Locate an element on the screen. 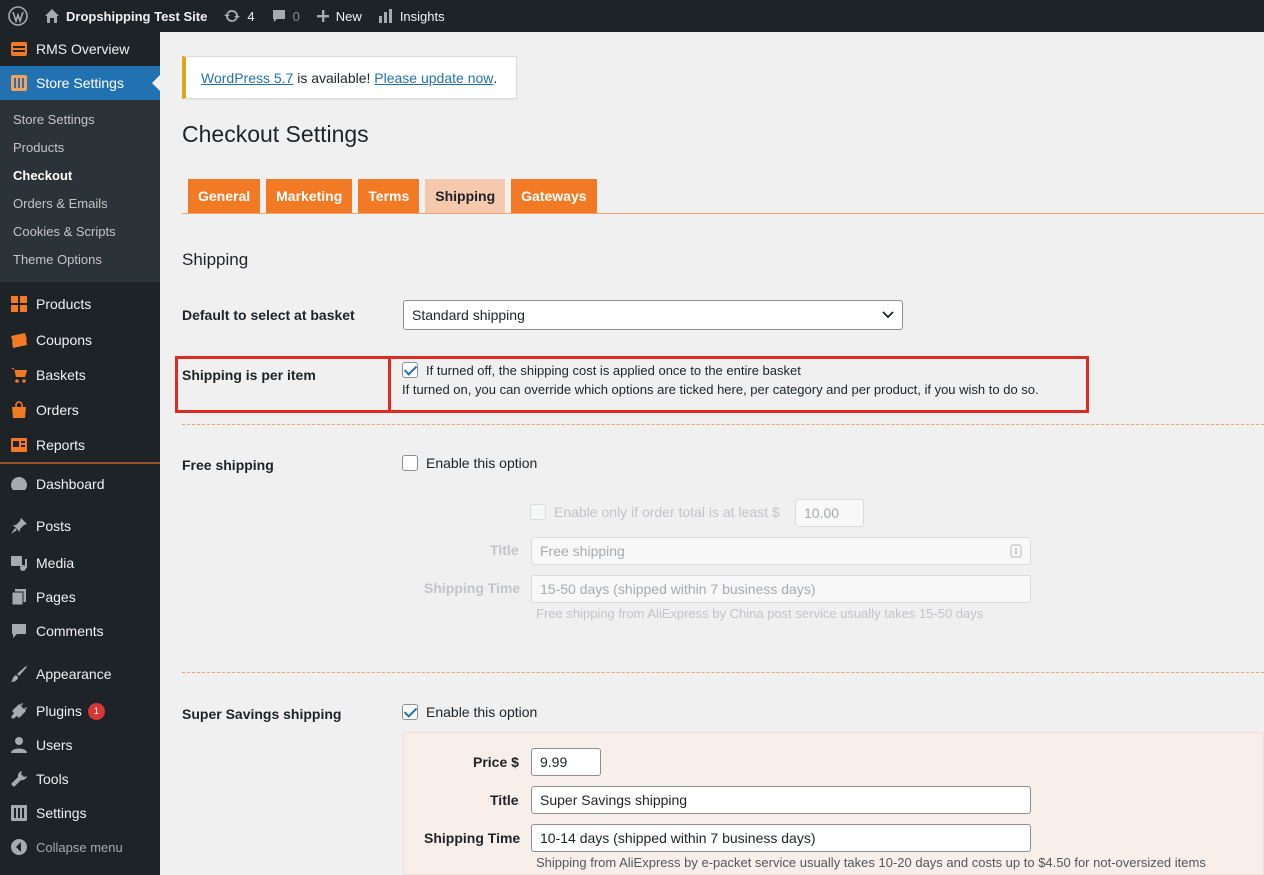 This screenshot has height=875, width=1264. default-shipping-value: Standard shipping is located at coordinates (468, 315).